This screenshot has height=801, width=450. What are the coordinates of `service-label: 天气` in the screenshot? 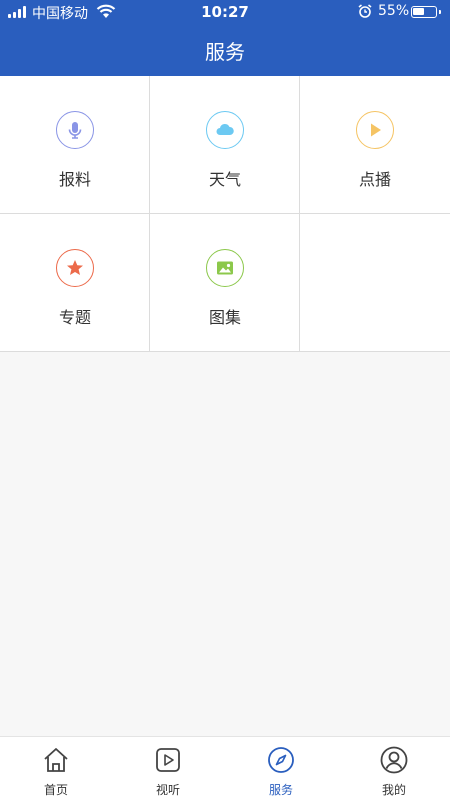 It's located at (224, 179).